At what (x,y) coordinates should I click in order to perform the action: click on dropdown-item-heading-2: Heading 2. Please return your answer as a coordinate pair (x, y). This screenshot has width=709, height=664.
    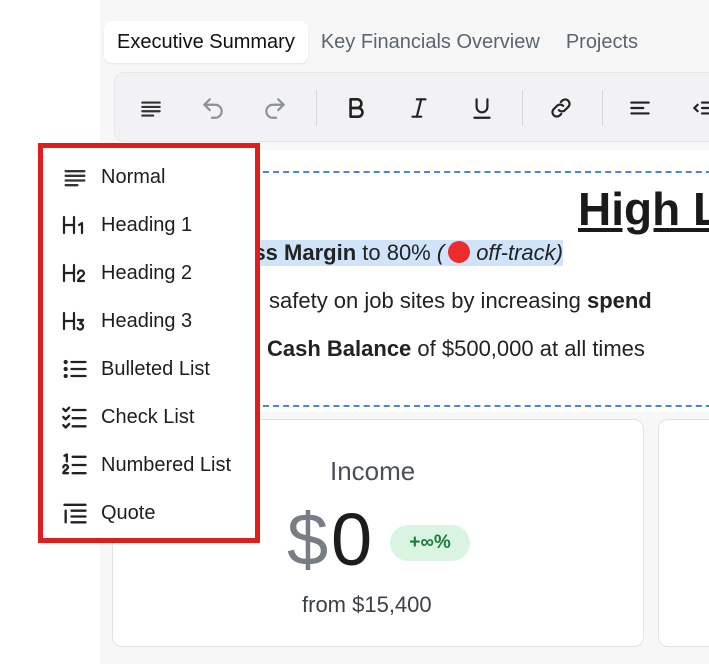
    Looking at the image, I should click on (126, 273).